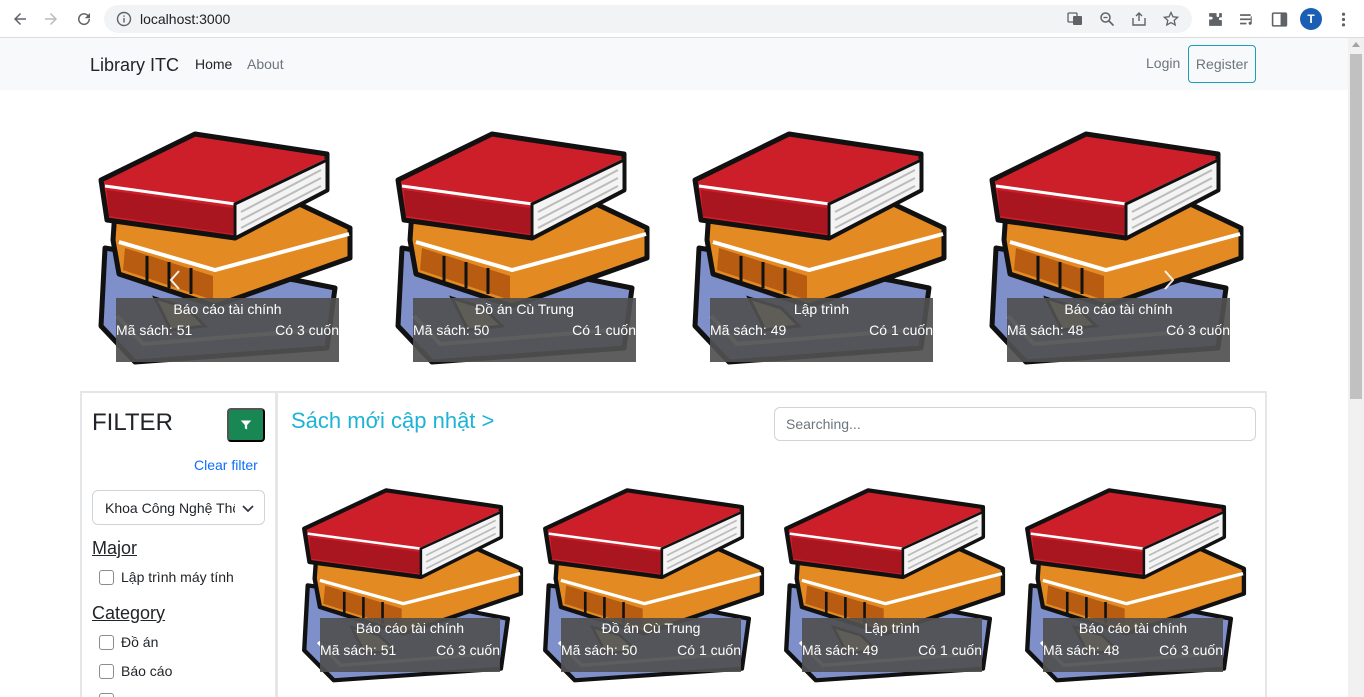  What do you see at coordinates (226, 465) in the screenshot?
I see `clear-filter-link: Clear filter` at bounding box center [226, 465].